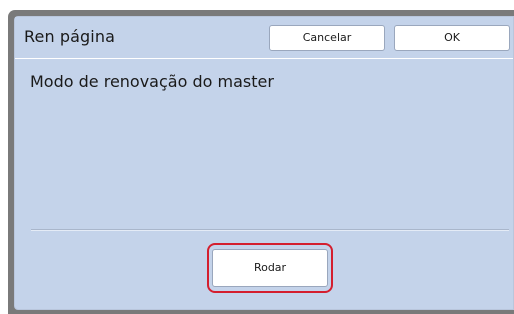 The width and height of the screenshot is (514, 314). What do you see at coordinates (270, 268) in the screenshot?
I see `run-button: Rodar` at bounding box center [270, 268].